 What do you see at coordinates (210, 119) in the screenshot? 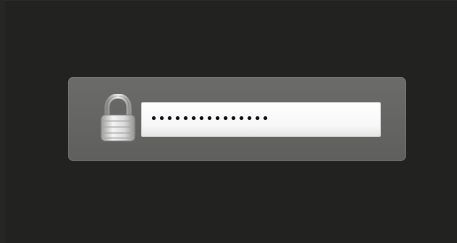
I see `password-value: •••••••••••••••` at bounding box center [210, 119].